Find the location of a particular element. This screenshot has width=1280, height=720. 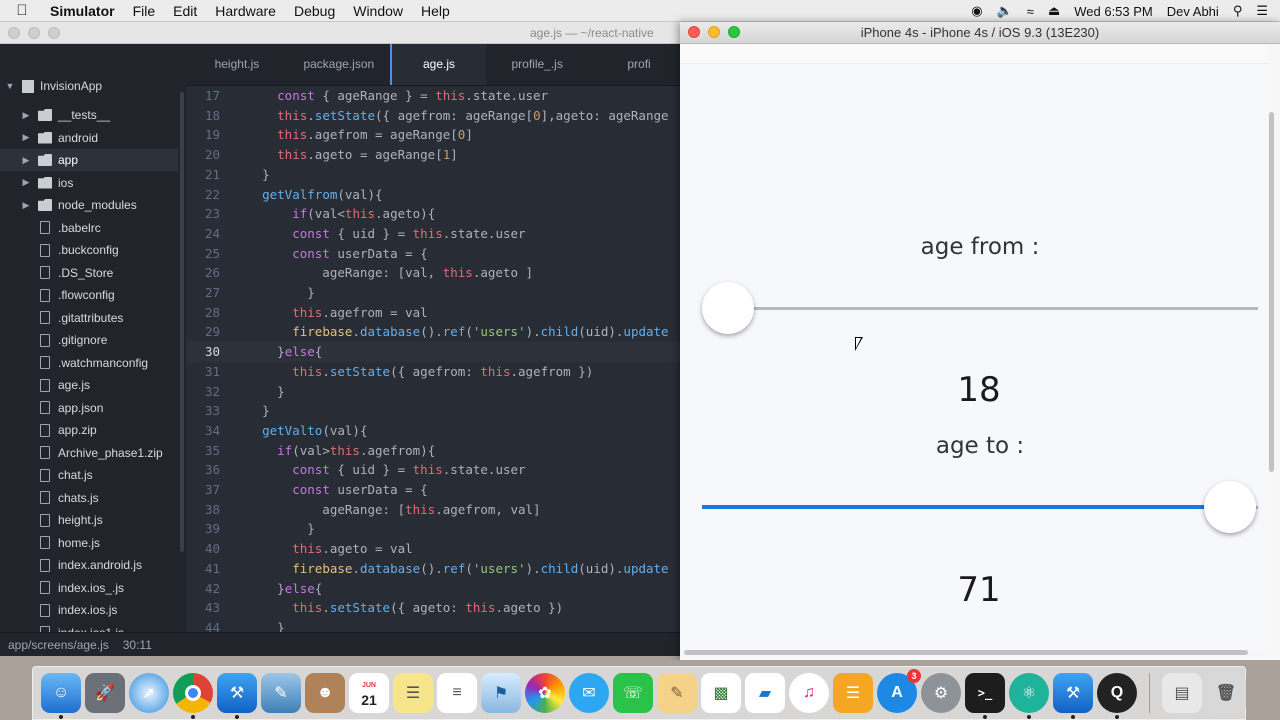

pages-icon: ✎ is located at coordinates (677, 693).